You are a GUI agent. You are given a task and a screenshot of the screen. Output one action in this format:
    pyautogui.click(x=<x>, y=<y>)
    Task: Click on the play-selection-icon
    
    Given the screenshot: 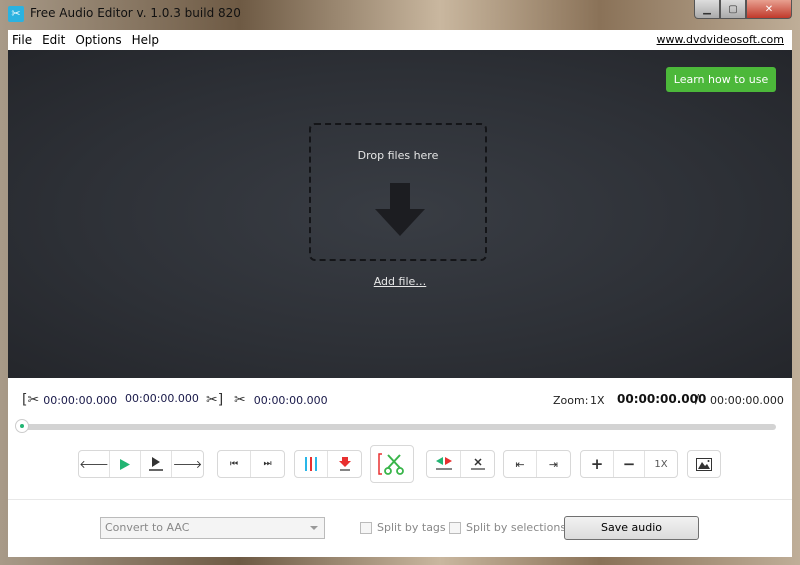 What is the action you would take?
    pyautogui.click(x=156, y=464)
    